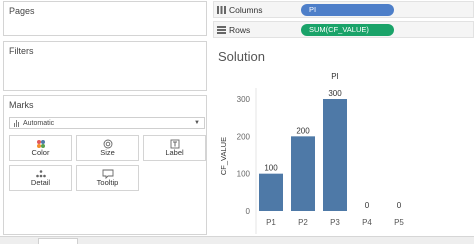 The width and height of the screenshot is (474, 244). What do you see at coordinates (105, 66) in the screenshot?
I see `filters-card: Filters` at bounding box center [105, 66].